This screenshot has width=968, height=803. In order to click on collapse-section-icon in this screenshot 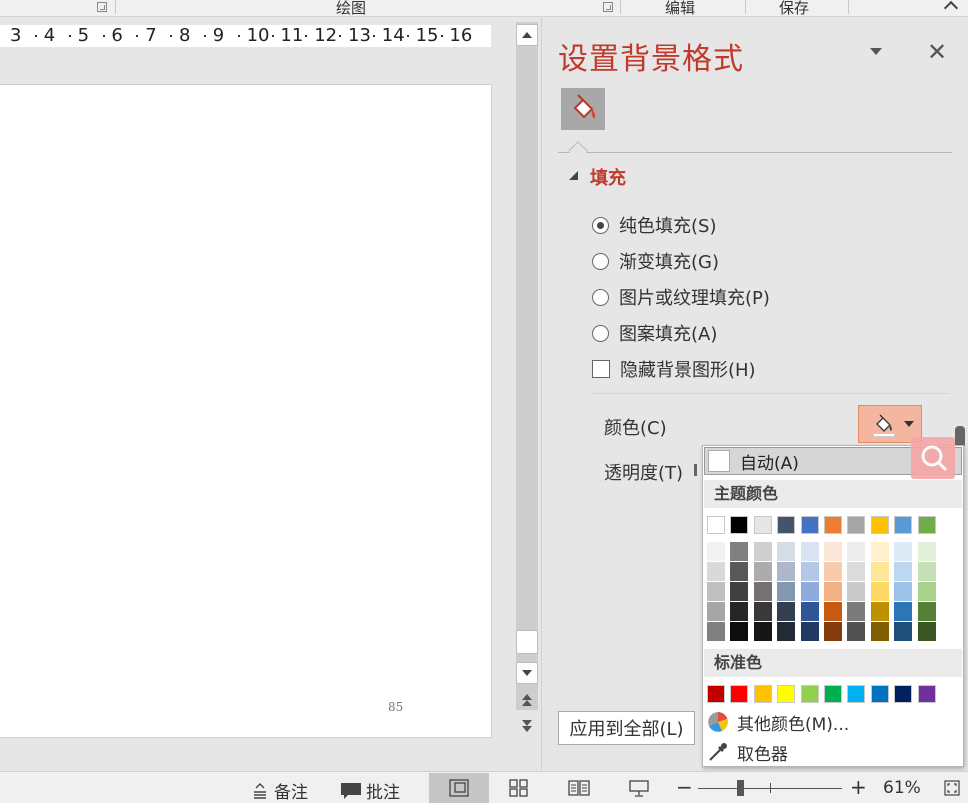, I will do `click(573, 175)`.